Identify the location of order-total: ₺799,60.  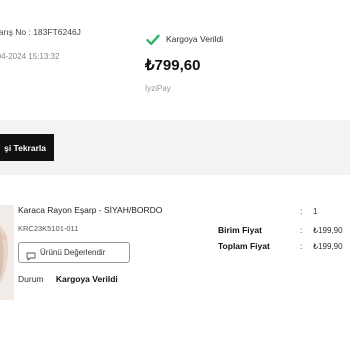
(173, 65).